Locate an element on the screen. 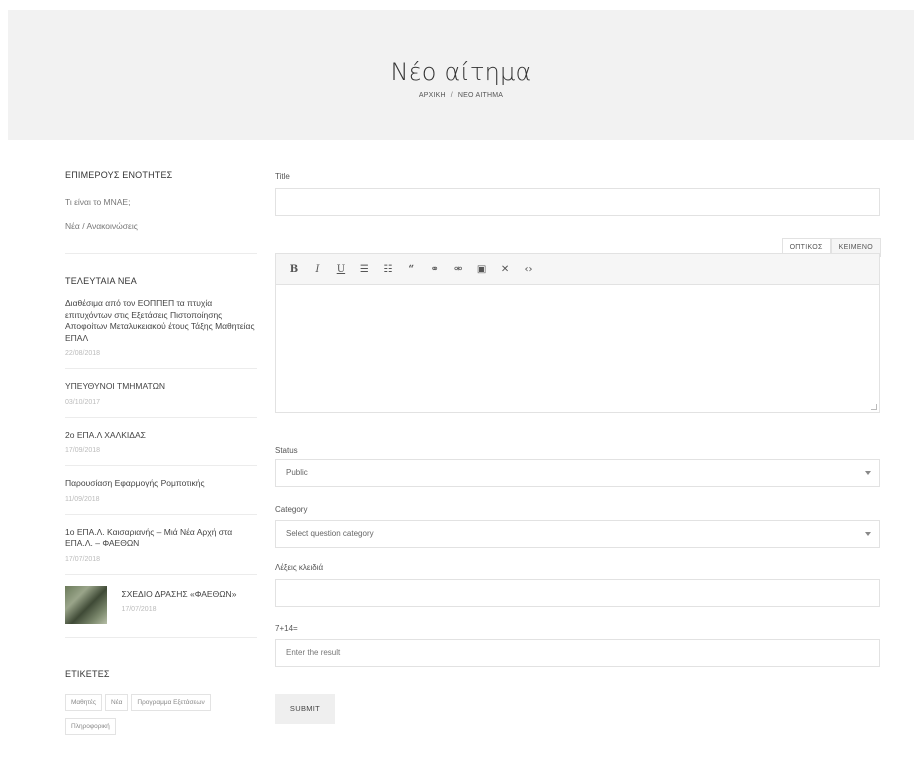  breadcrumb-current: ΝΕΟ ΑΙΤΗΜΑ is located at coordinates (480, 95).